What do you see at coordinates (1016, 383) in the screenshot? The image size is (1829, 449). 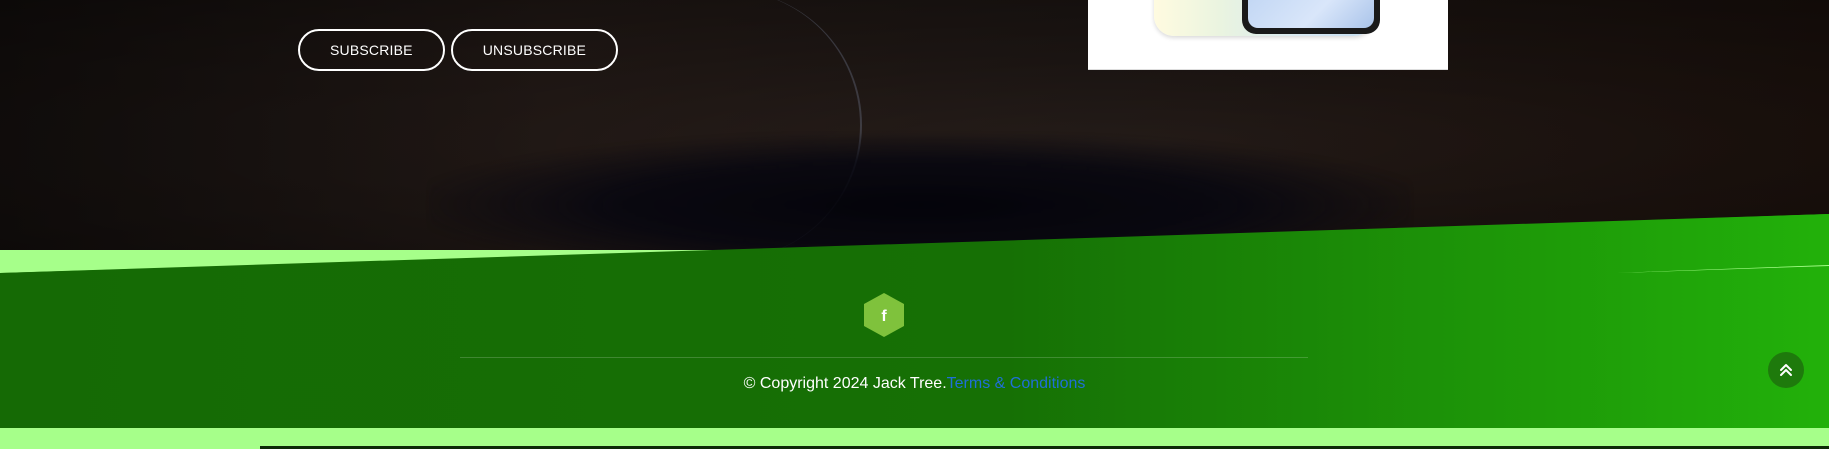 I see `terms-link: Terms & Conditions` at bounding box center [1016, 383].